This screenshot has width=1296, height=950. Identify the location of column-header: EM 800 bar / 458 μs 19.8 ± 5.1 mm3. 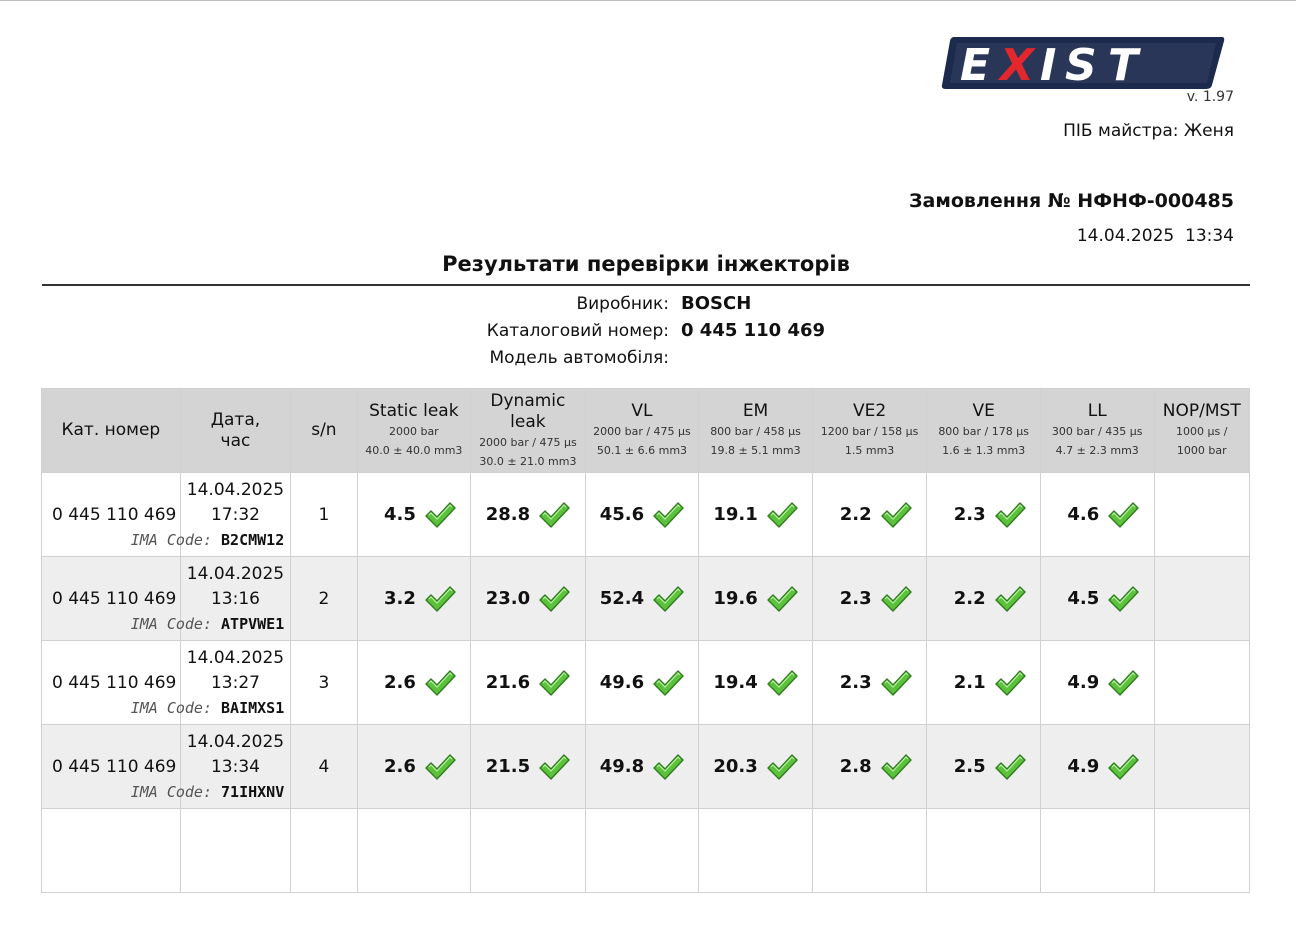
(755, 430).